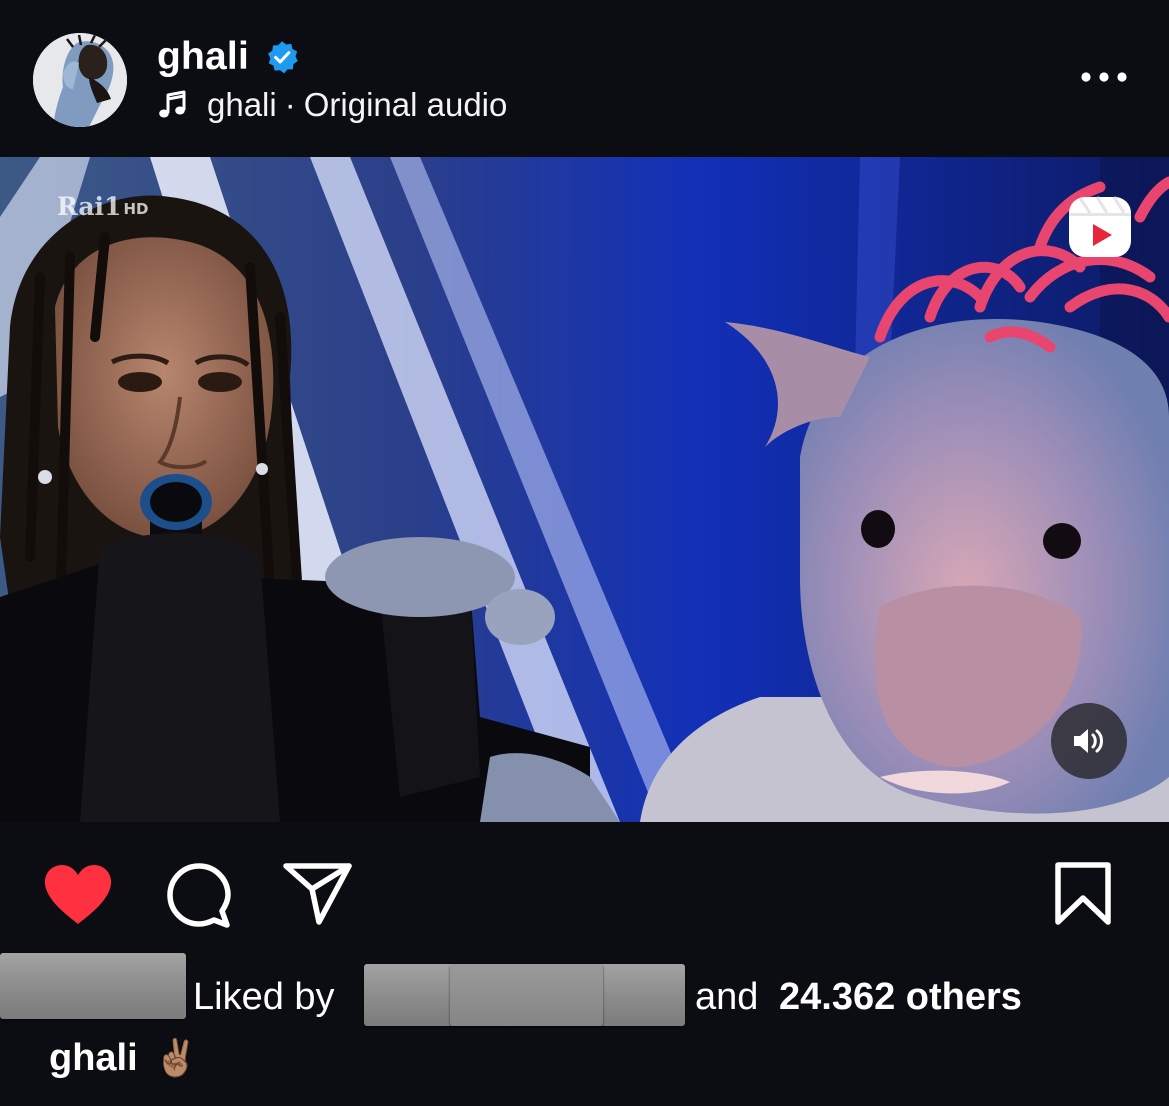  I want to click on sound-toggle-button, so click(1089, 741).